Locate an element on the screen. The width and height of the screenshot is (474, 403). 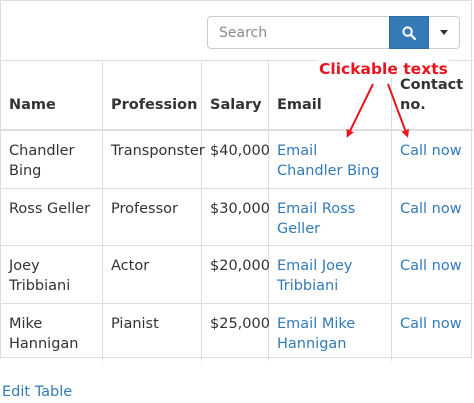
table-toolbar is located at coordinates (237, 31).